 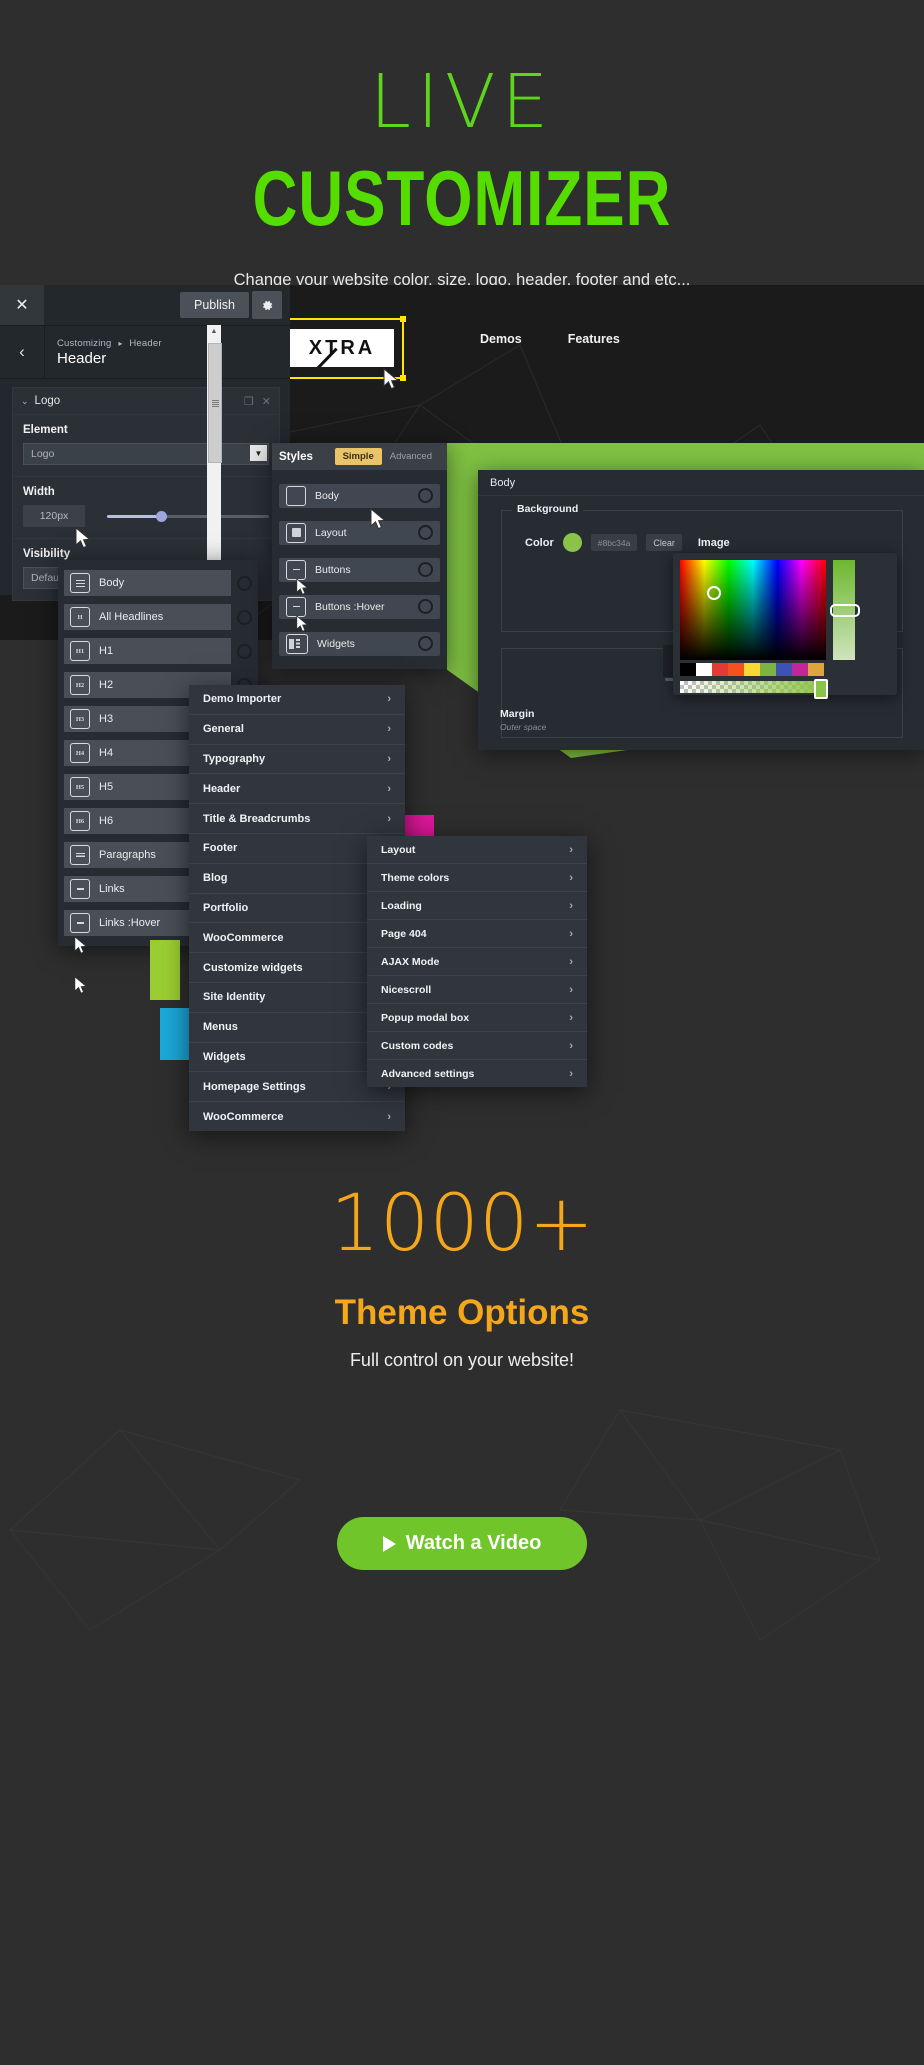 I want to click on tab-advanced: Advanced, so click(x=411, y=456).